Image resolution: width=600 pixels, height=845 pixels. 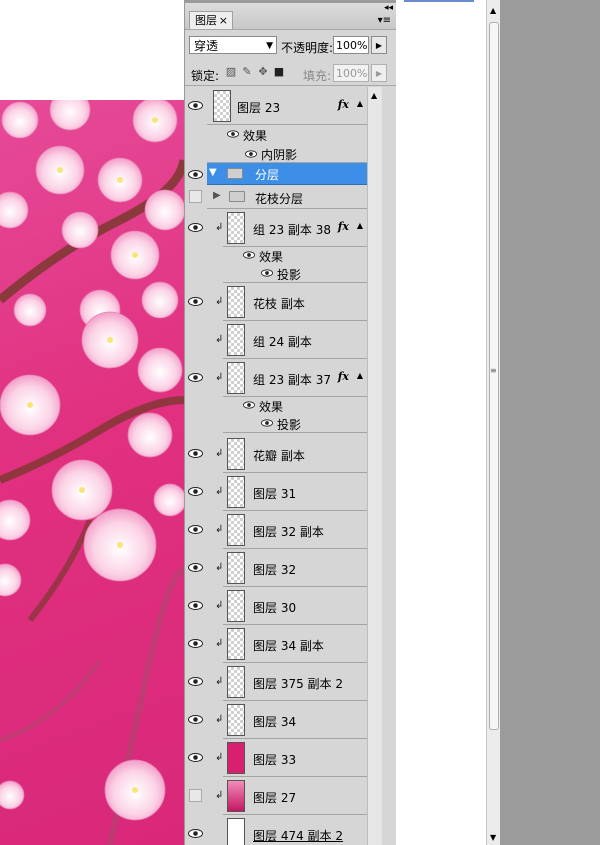 What do you see at coordinates (374, 466) in the screenshot?
I see `layer-list-scrollbar: ▲` at bounding box center [374, 466].